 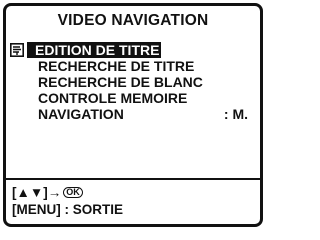 What do you see at coordinates (130, 114) in the screenshot?
I see `menu-item-navigation: NAVIGATION : M.` at bounding box center [130, 114].